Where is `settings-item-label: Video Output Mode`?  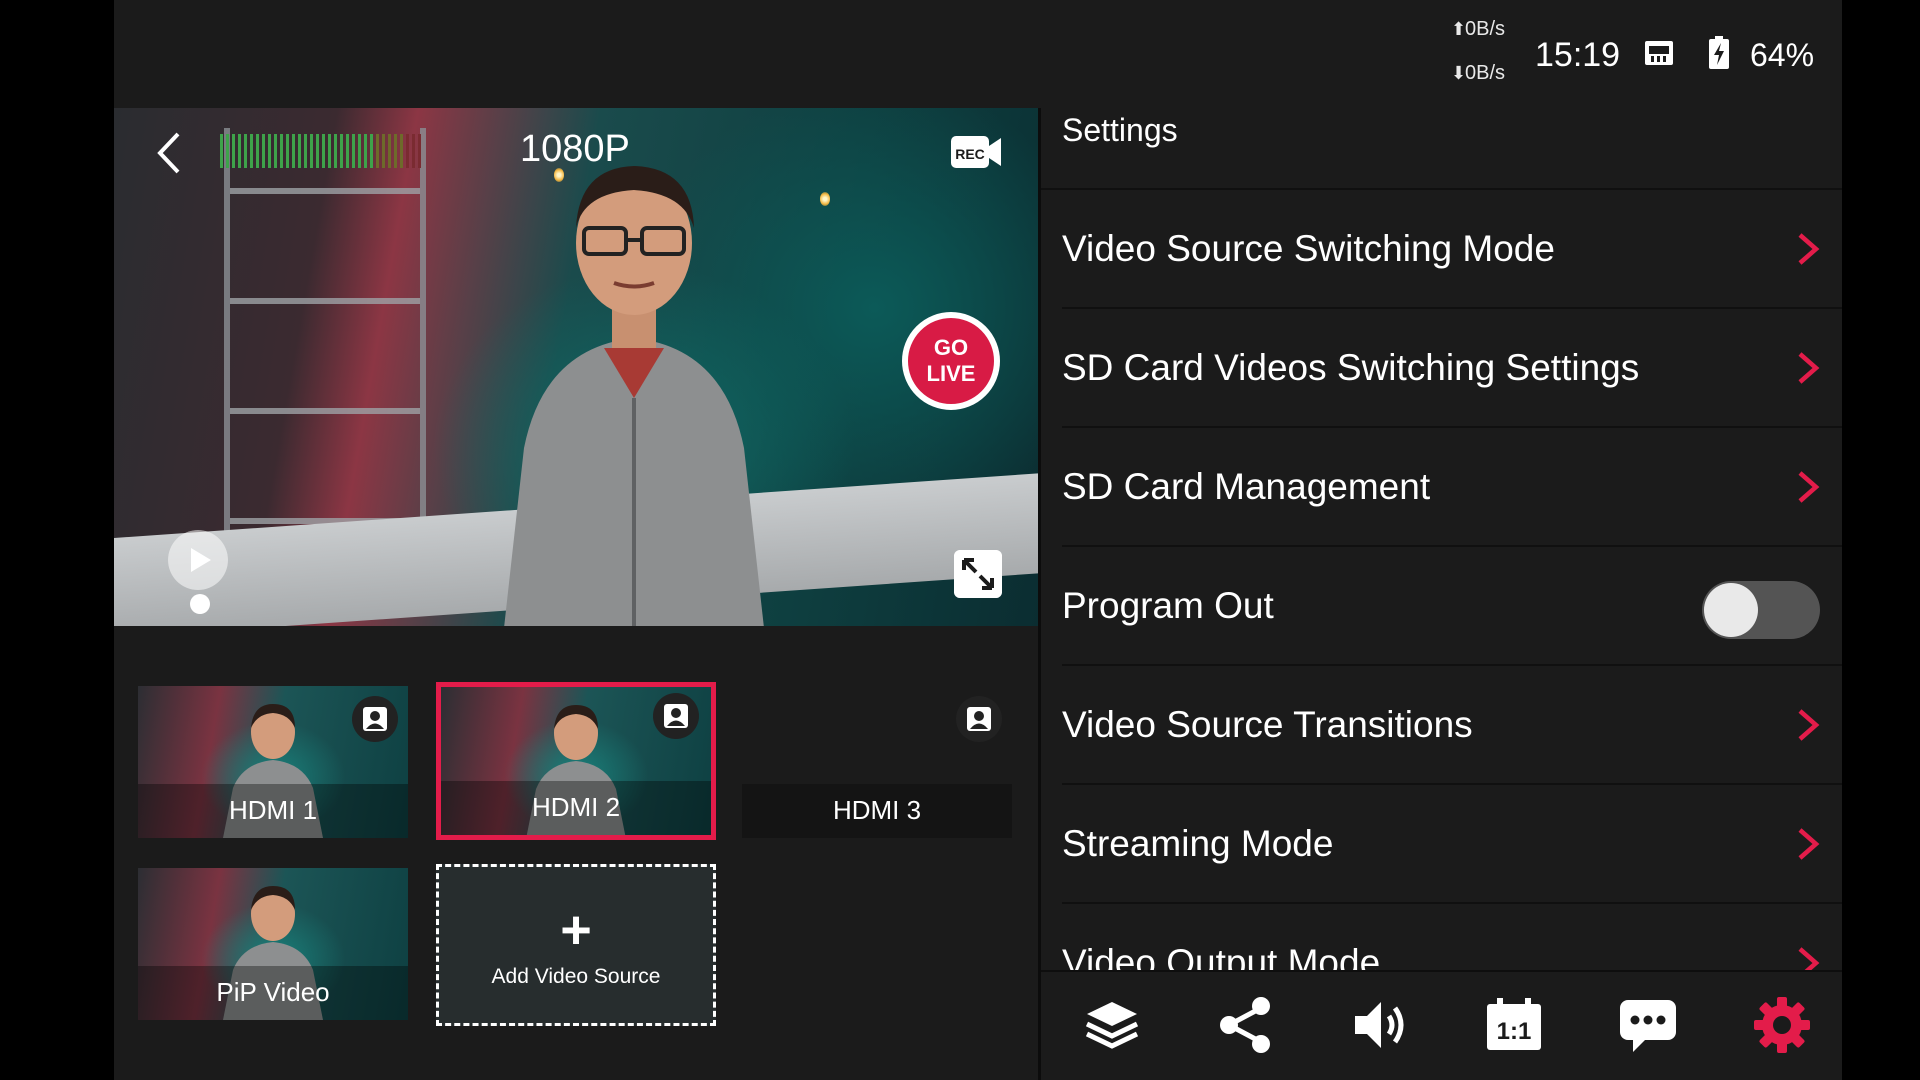
settings-item-label: Video Output Mode is located at coordinates (1221, 956).